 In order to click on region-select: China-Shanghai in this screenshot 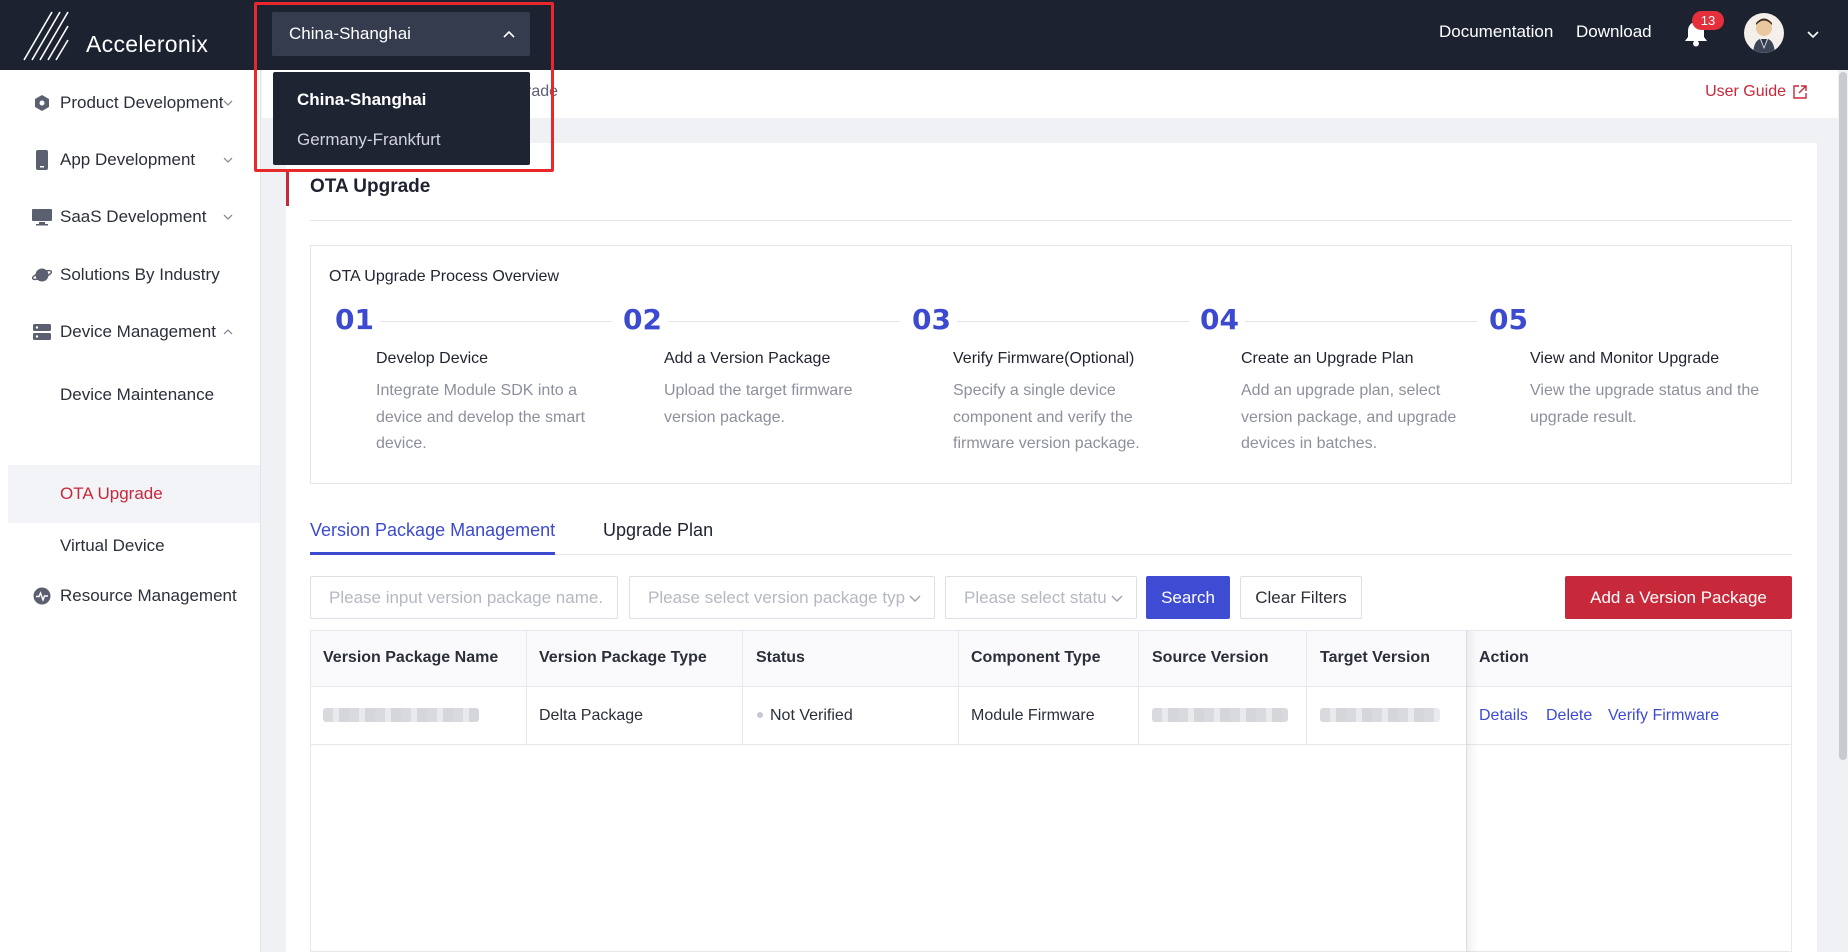, I will do `click(401, 34)`.